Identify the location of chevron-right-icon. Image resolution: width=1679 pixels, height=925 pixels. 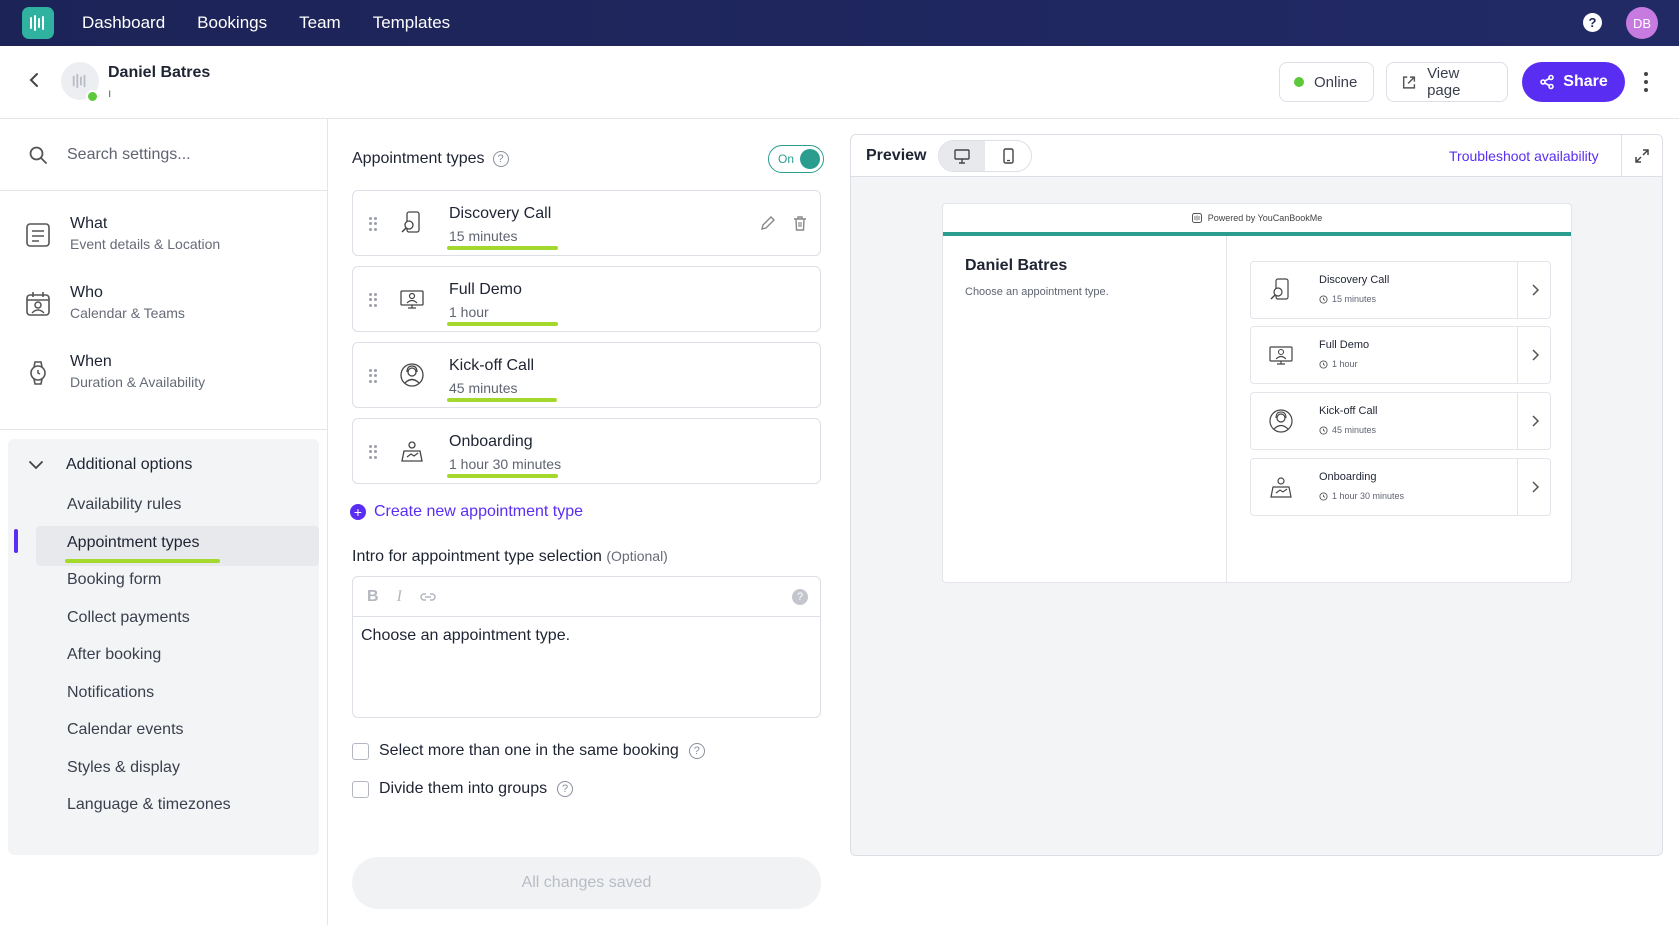
(1536, 290).